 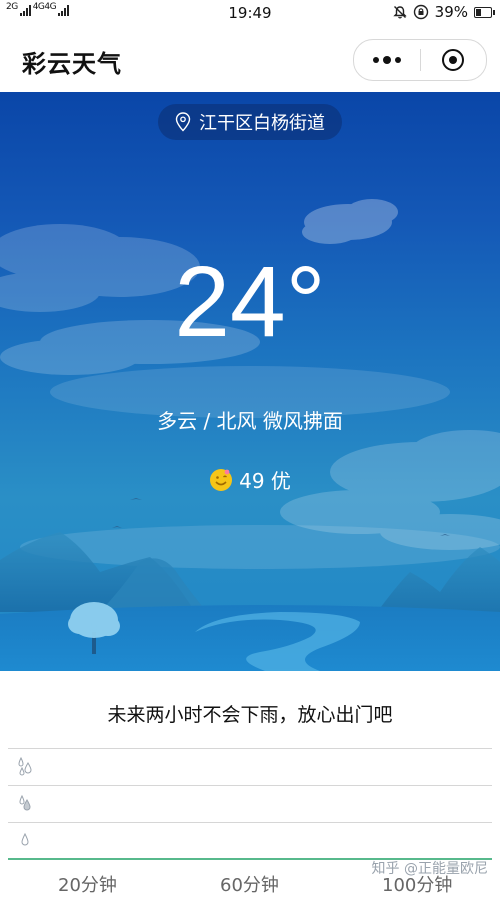 I want to click on time-label-60: 60分钟, so click(x=249, y=885).